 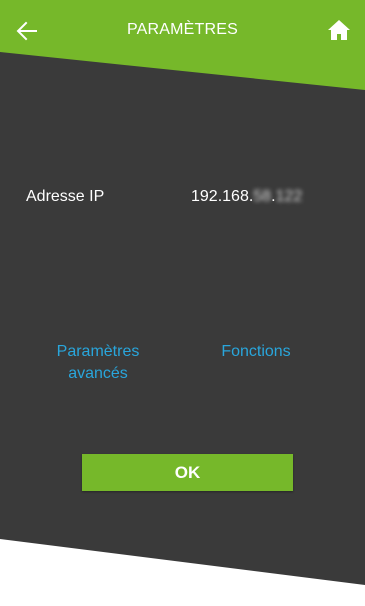 I want to click on ip-address-label: Adresse IP, so click(x=65, y=196).